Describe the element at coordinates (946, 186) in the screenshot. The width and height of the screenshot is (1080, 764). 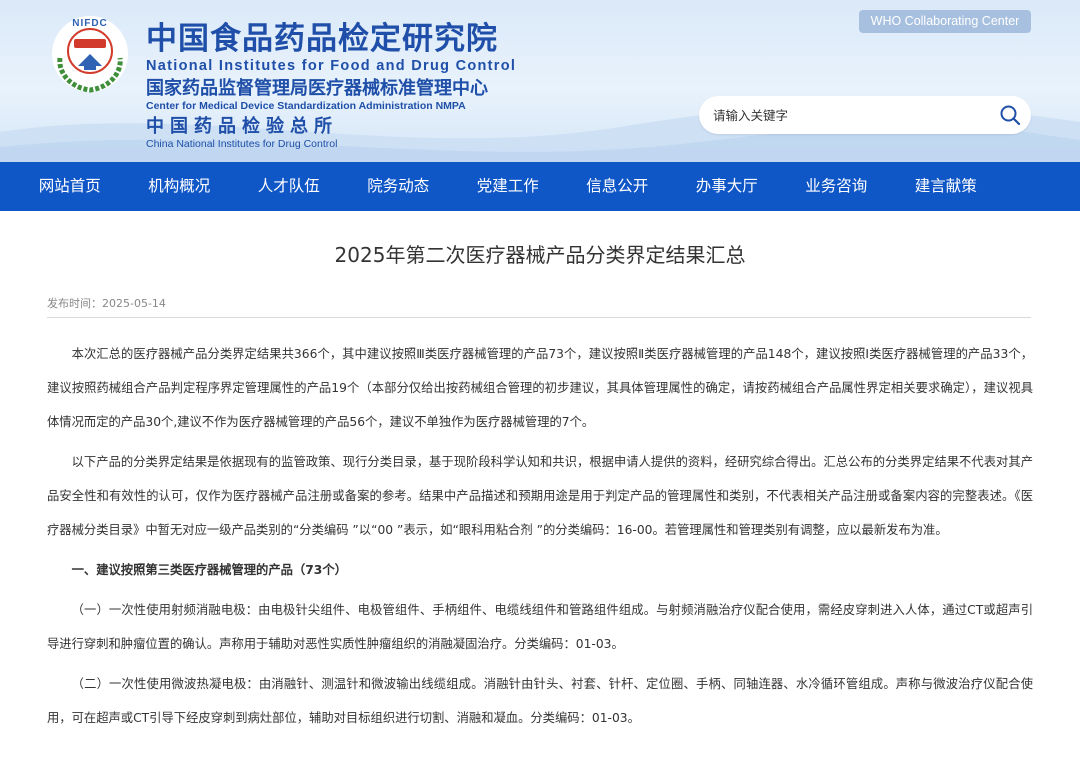
I see `nav-item-suggestions: 建言献策` at that location.